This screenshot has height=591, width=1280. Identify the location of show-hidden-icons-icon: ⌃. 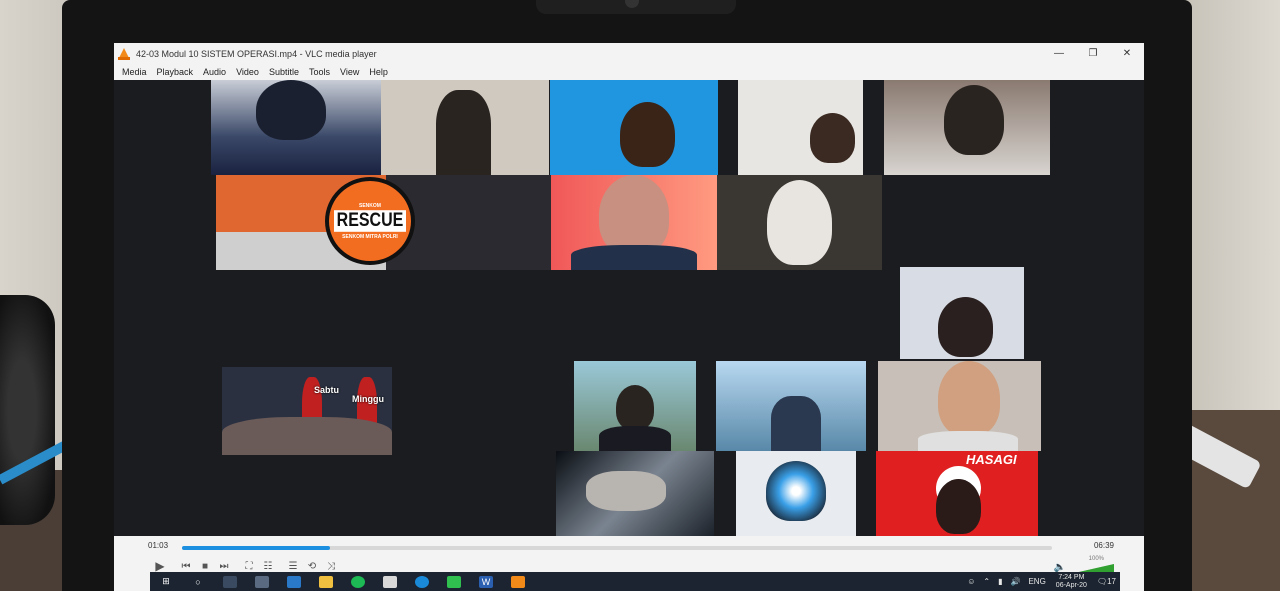
(986, 581).